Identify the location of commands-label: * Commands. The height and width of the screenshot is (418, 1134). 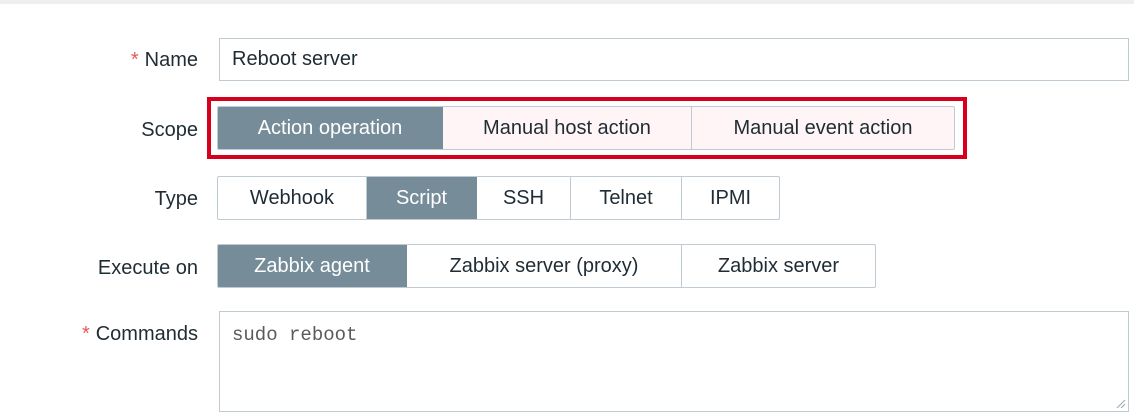
(140, 334).